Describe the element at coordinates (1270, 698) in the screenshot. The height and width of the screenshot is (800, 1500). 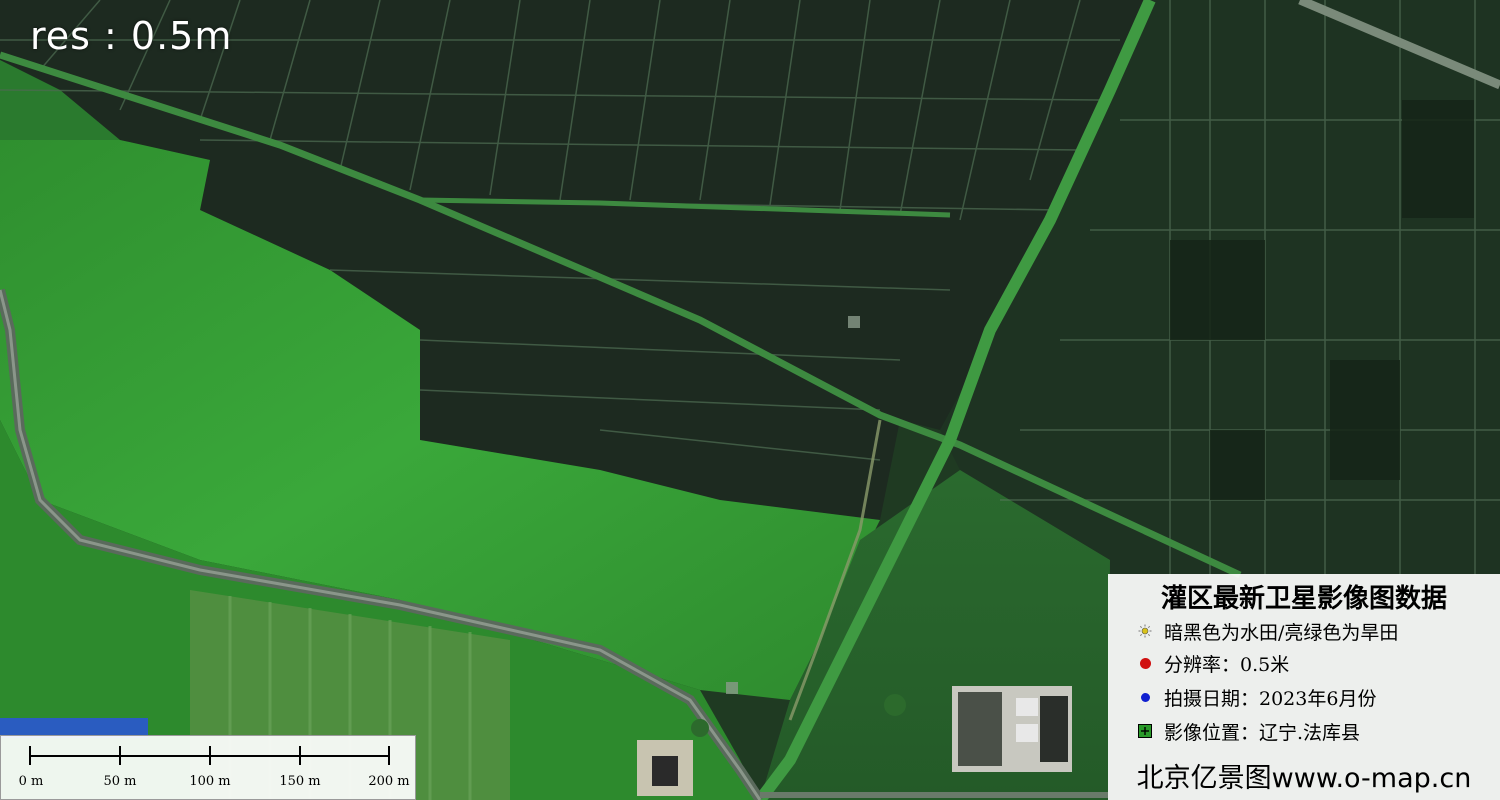
I see `legend-item-text: 拍摄日期：2023年6月份` at that location.